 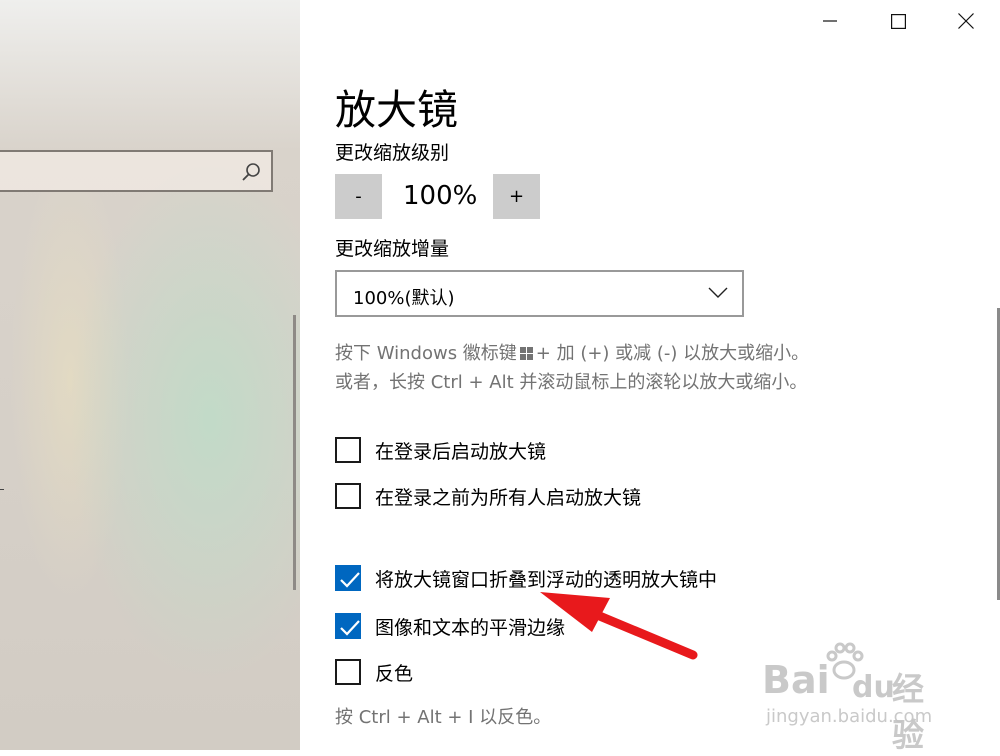 I want to click on option-label: 在登录后启动放大镜, so click(x=461, y=451).